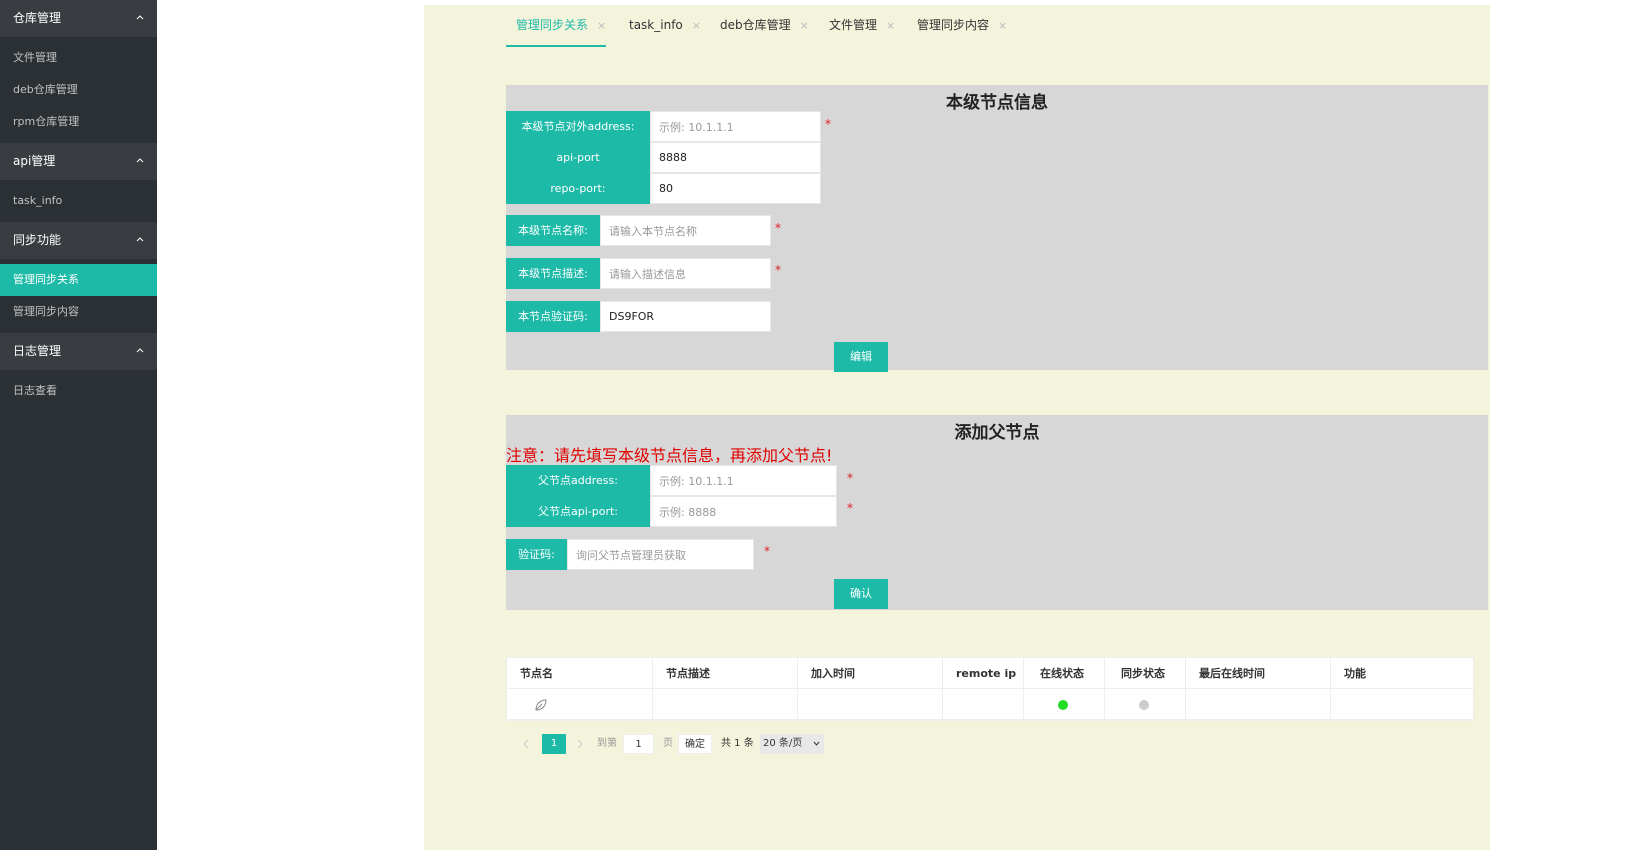 The height and width of the screenshot is (850, 1634). I want to click on cell-last-online, so click(1258, 704).